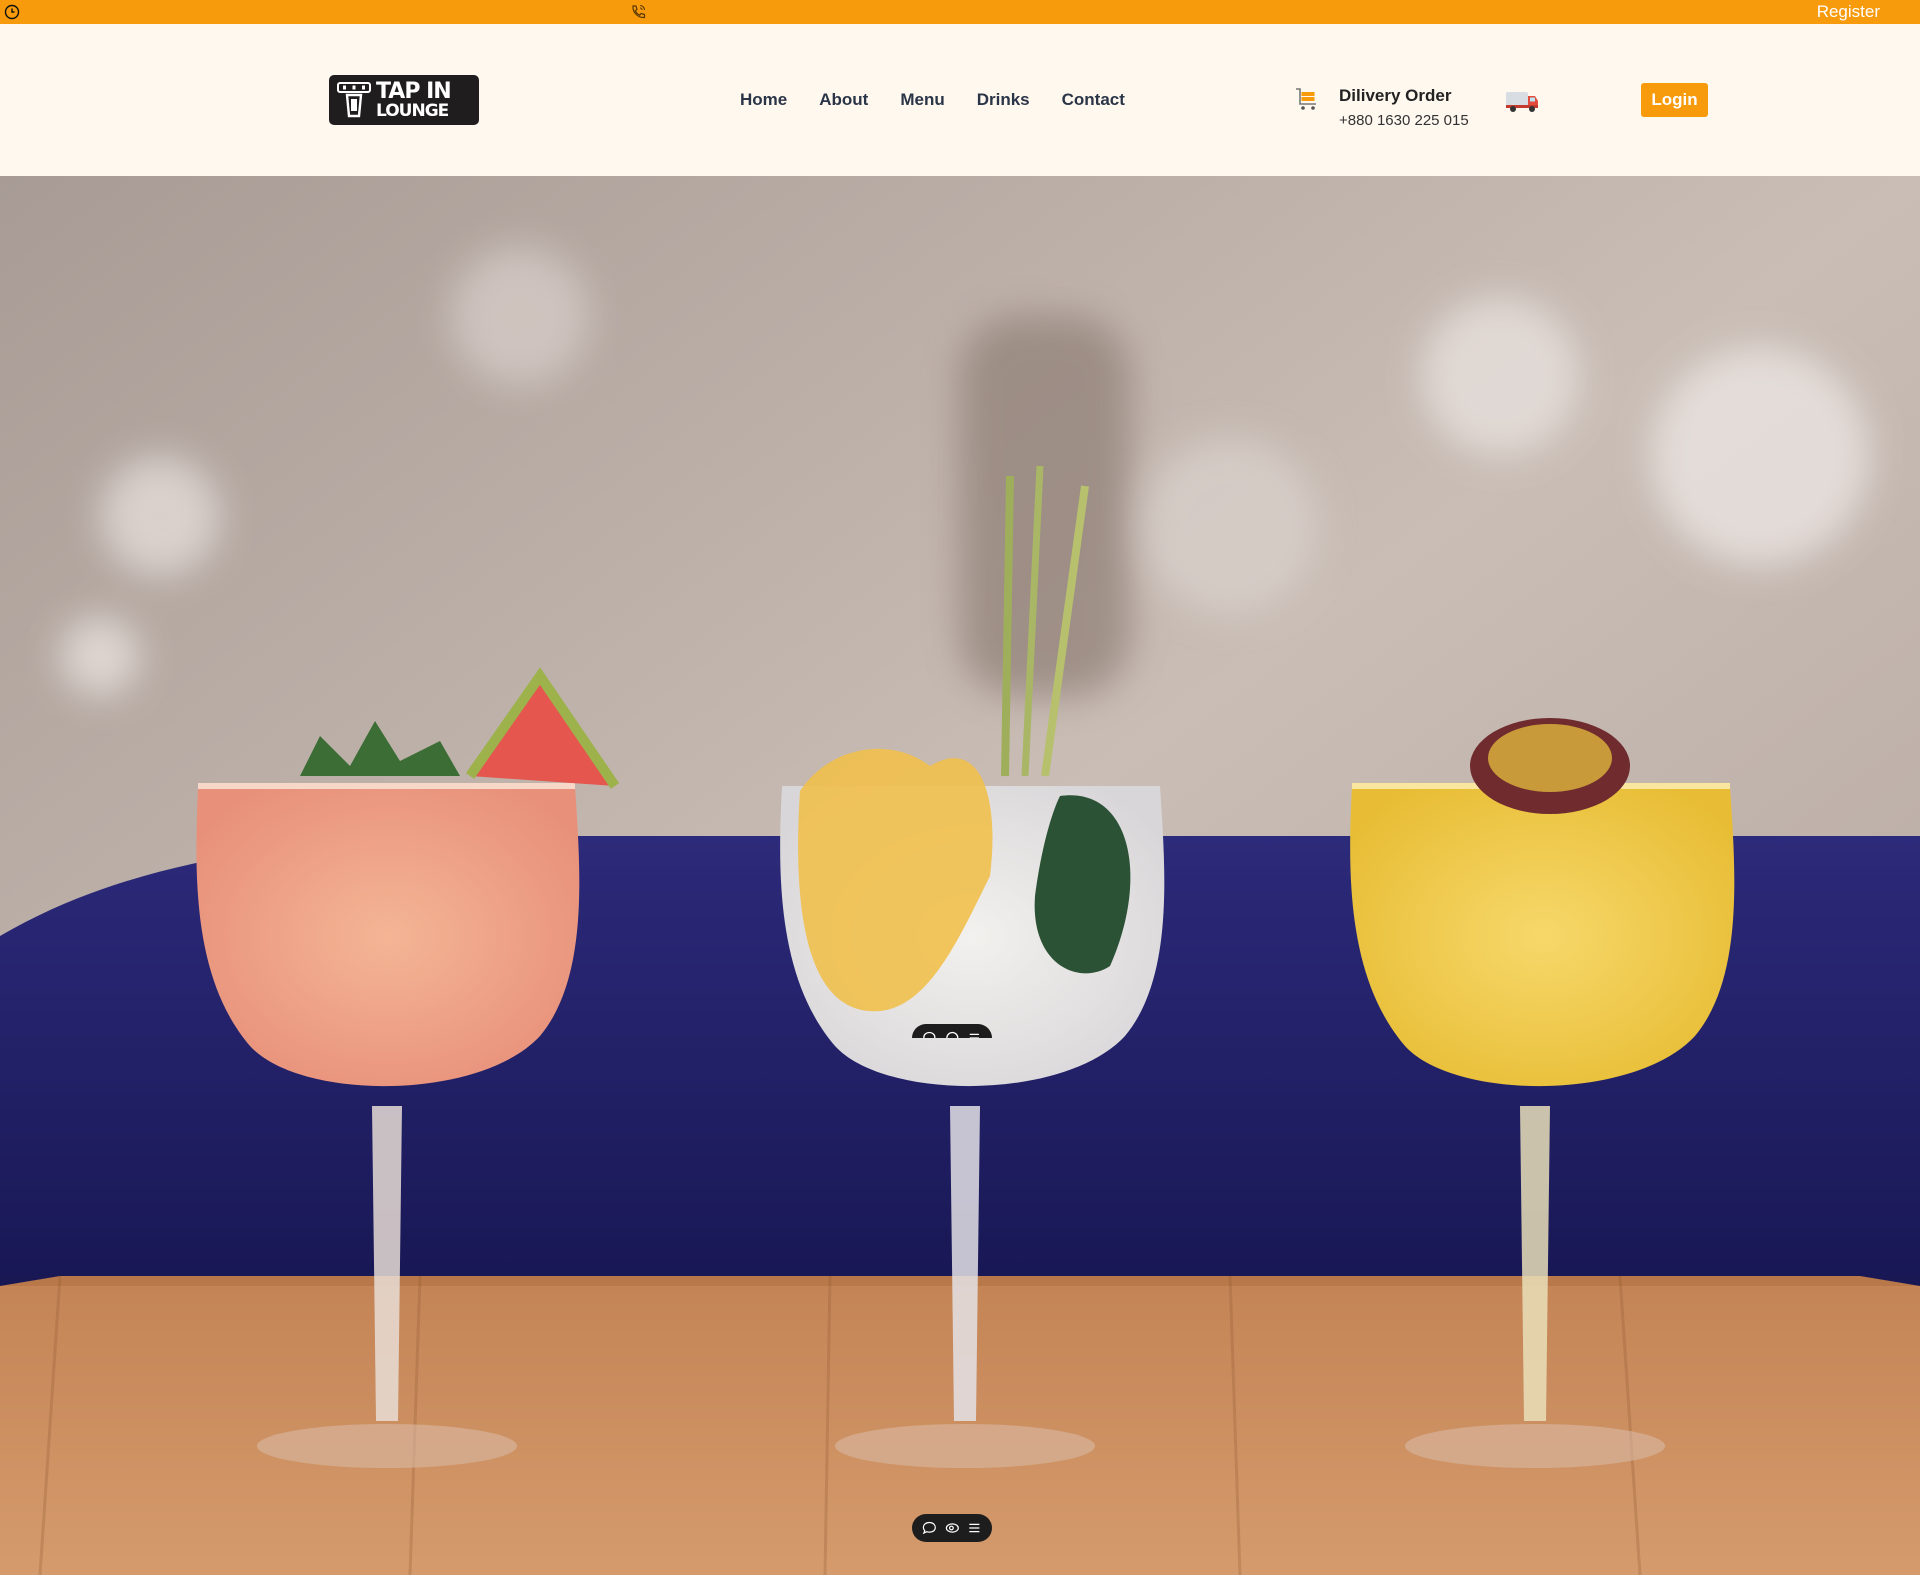 This screenshot has height=1575, width=1920. I want to click on delivery-phone-number: +880 1630 225 015, so click(1404, 120).